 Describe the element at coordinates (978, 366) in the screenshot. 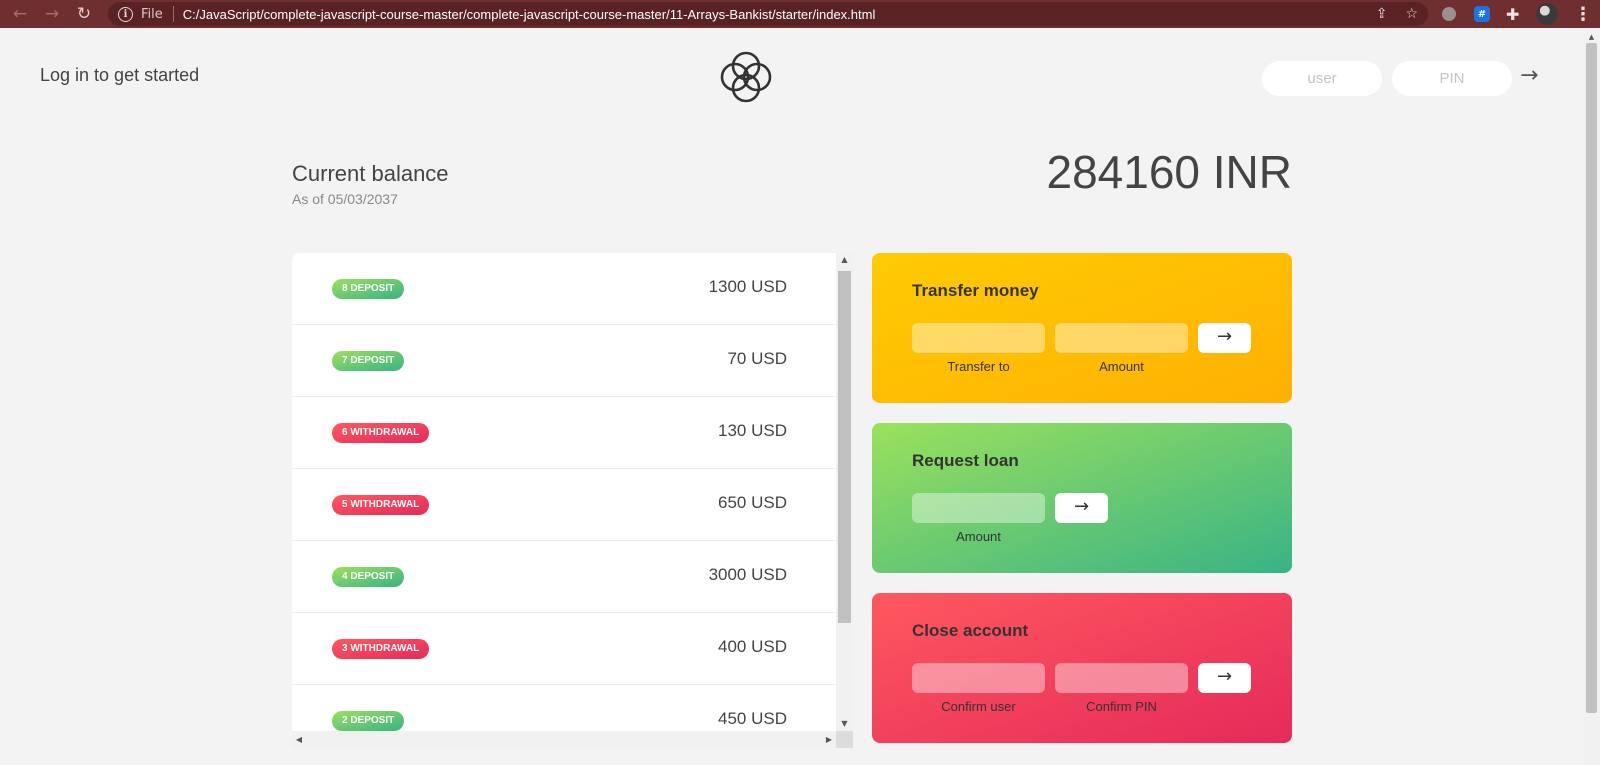

I see `transfer-to-label: Transfer to` at that location.